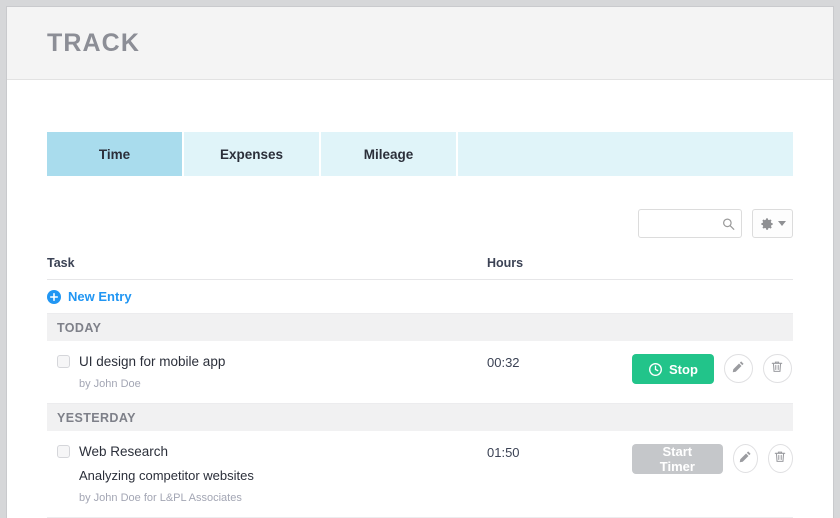  Describe the element at coordinates (781, 223) in the screenshot. I see `chevron-down-icon` at that location.